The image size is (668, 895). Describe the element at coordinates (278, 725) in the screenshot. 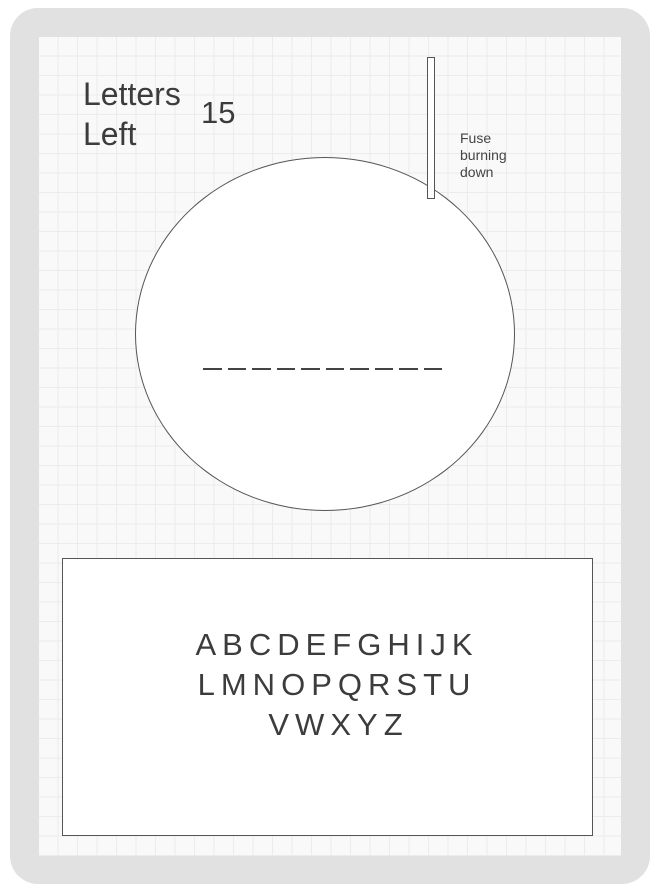

I see `letter-key-v: V` at that location.